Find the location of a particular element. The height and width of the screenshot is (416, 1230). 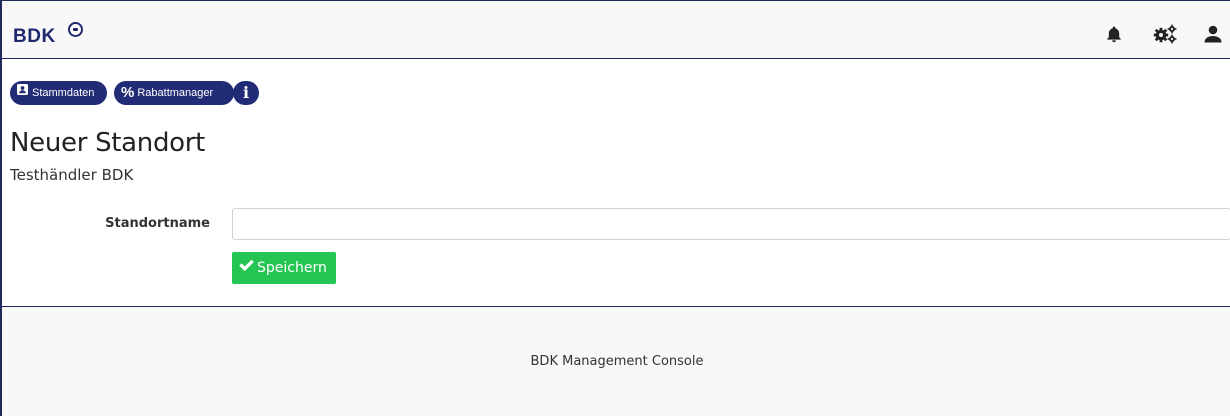

settings-gears-icon is located at coordinates (1165, 36).